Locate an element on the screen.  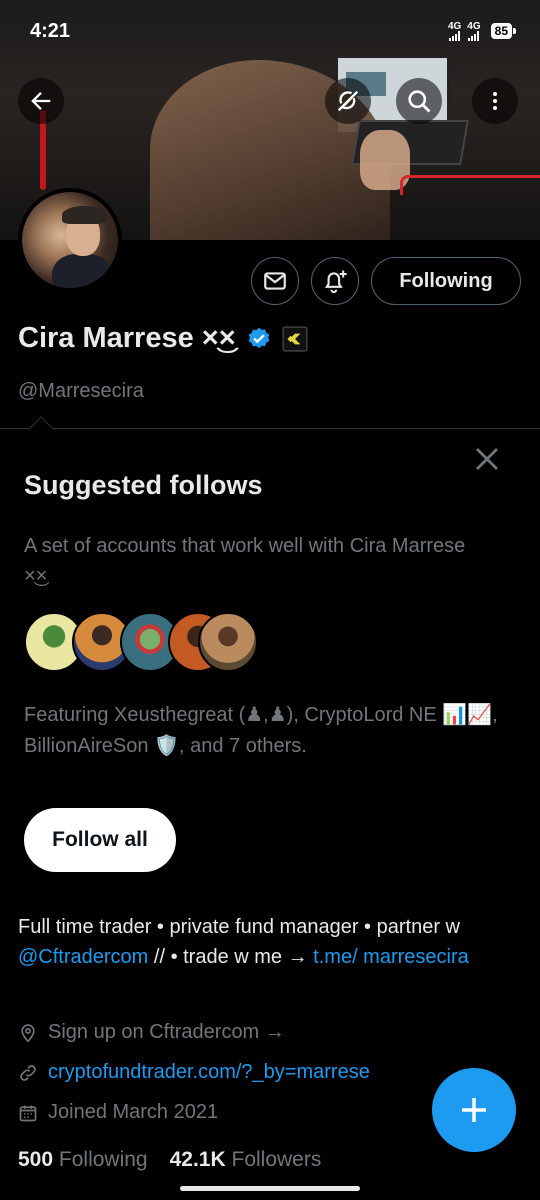
followers-count-link: 42.1K Followers is located at coordinates (246, 1160).